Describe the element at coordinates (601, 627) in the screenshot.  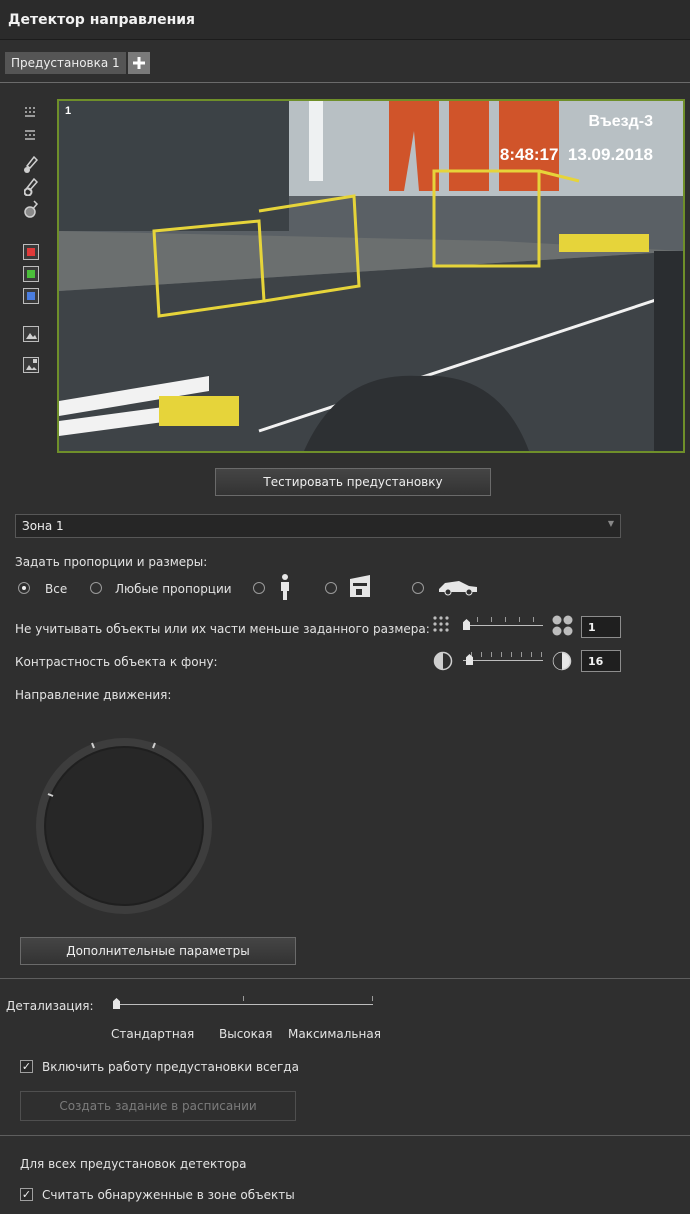
I see `min-size-value: 1` at that location.